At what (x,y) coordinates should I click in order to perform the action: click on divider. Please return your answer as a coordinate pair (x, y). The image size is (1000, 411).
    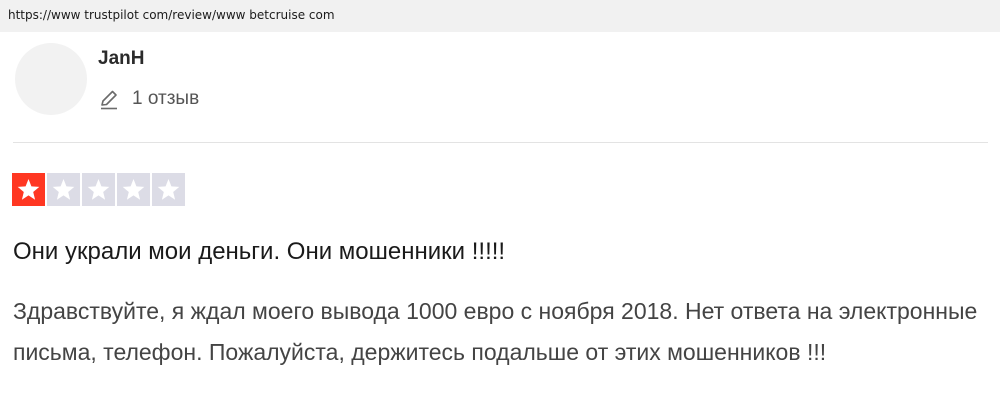
    Looking at the image, I should click on (500, 142).